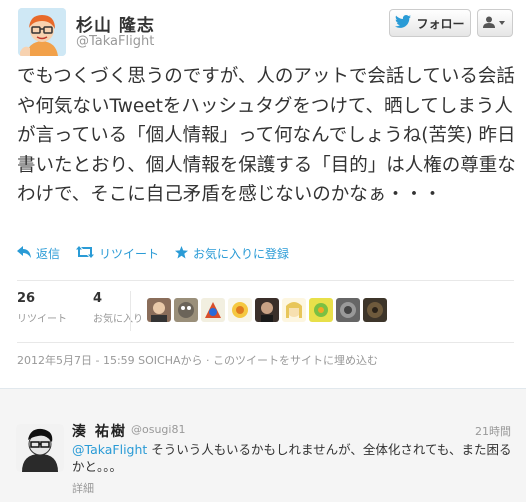 Image resolution: width=526 pixels, height=502 pixels. Describe the element at coordinates (241, 254) in the screenshot. I see `favorite-label: お気に入りに登録` at that location.